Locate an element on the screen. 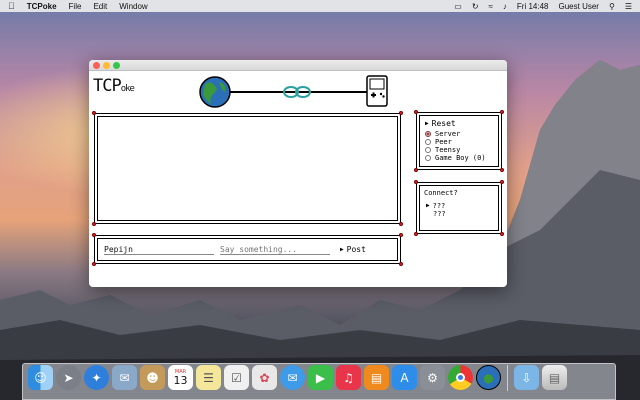 The width and height of the screenshot is (640, 400). chat-log is located at coordinates (247, 168).